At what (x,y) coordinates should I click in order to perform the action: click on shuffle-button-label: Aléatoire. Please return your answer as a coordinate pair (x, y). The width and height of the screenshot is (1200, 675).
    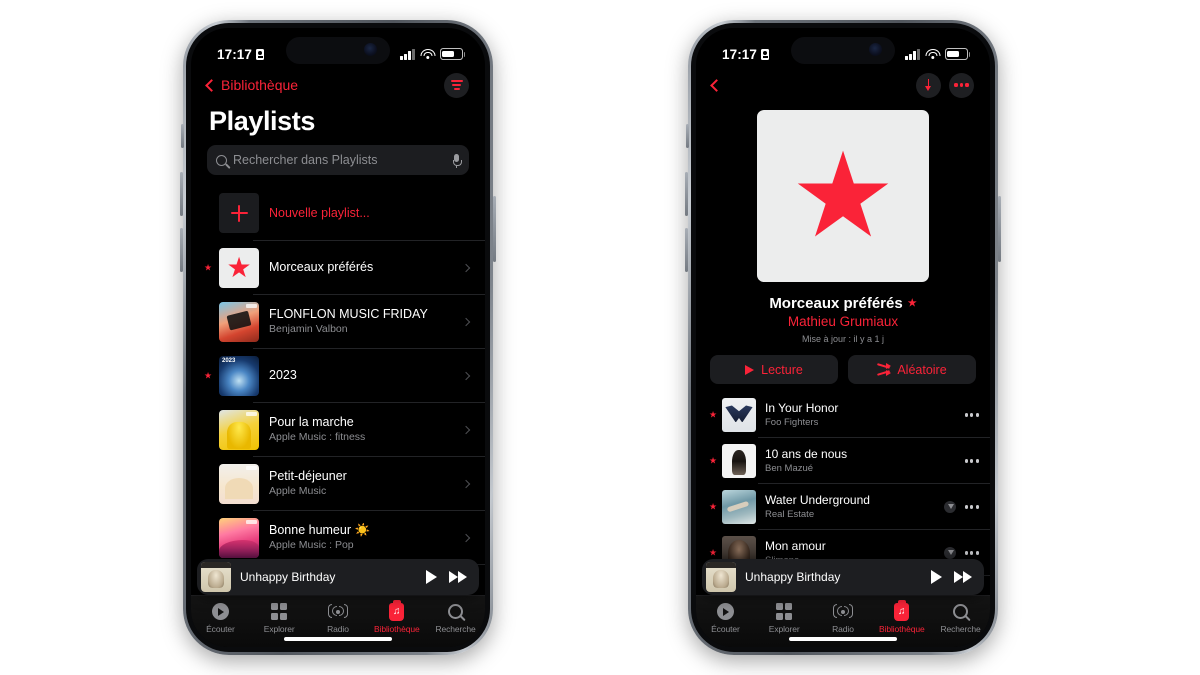
    Looking at the image, I should click on (922, 369).